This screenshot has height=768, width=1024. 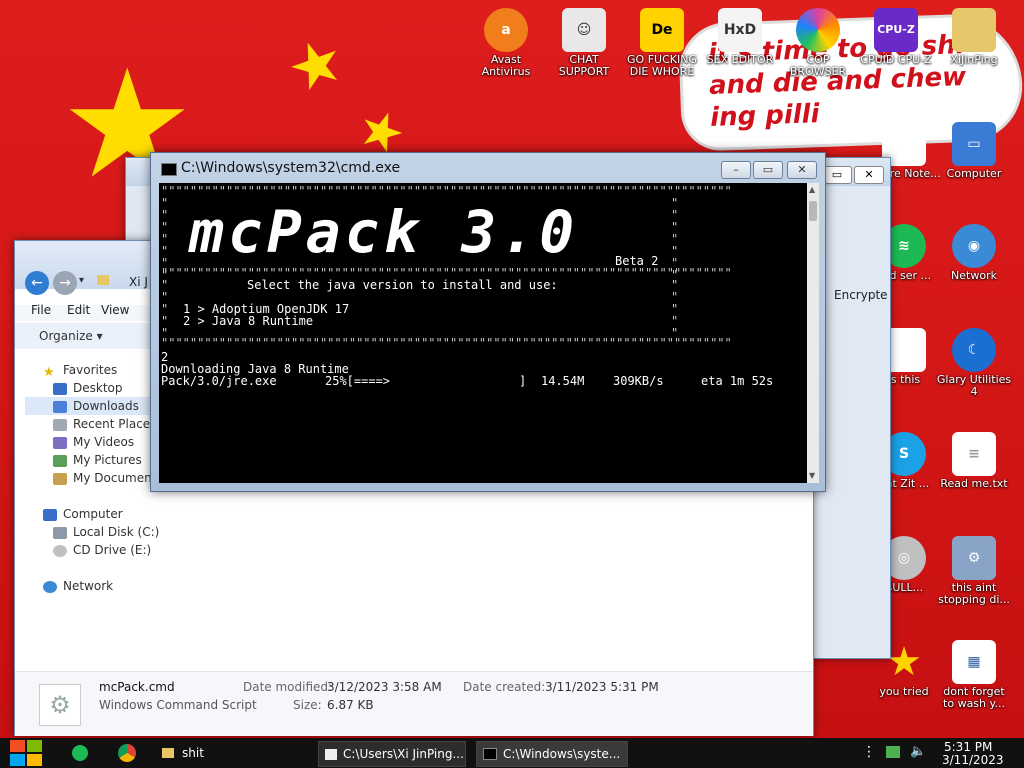 What do you see at coordinates (736, 170) in the screenshot?
I see `minimize-button: –` at bounding box center [736, 170].